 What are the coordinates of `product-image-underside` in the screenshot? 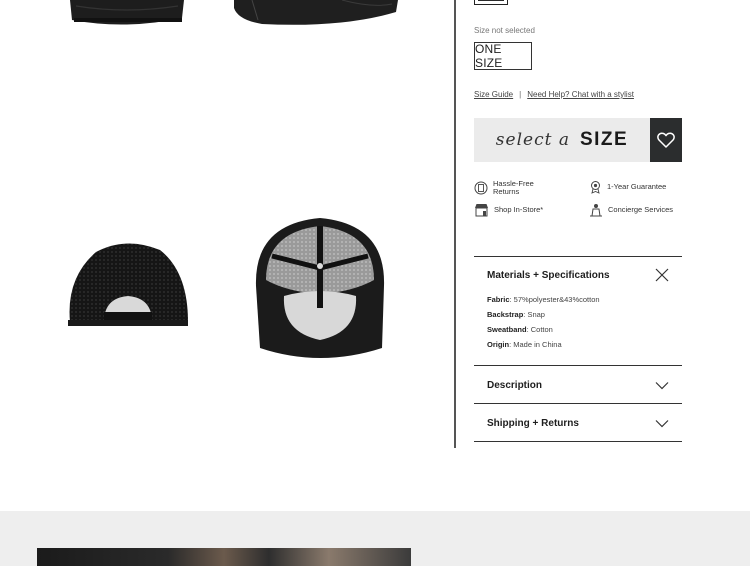 It's located at (320, 291).